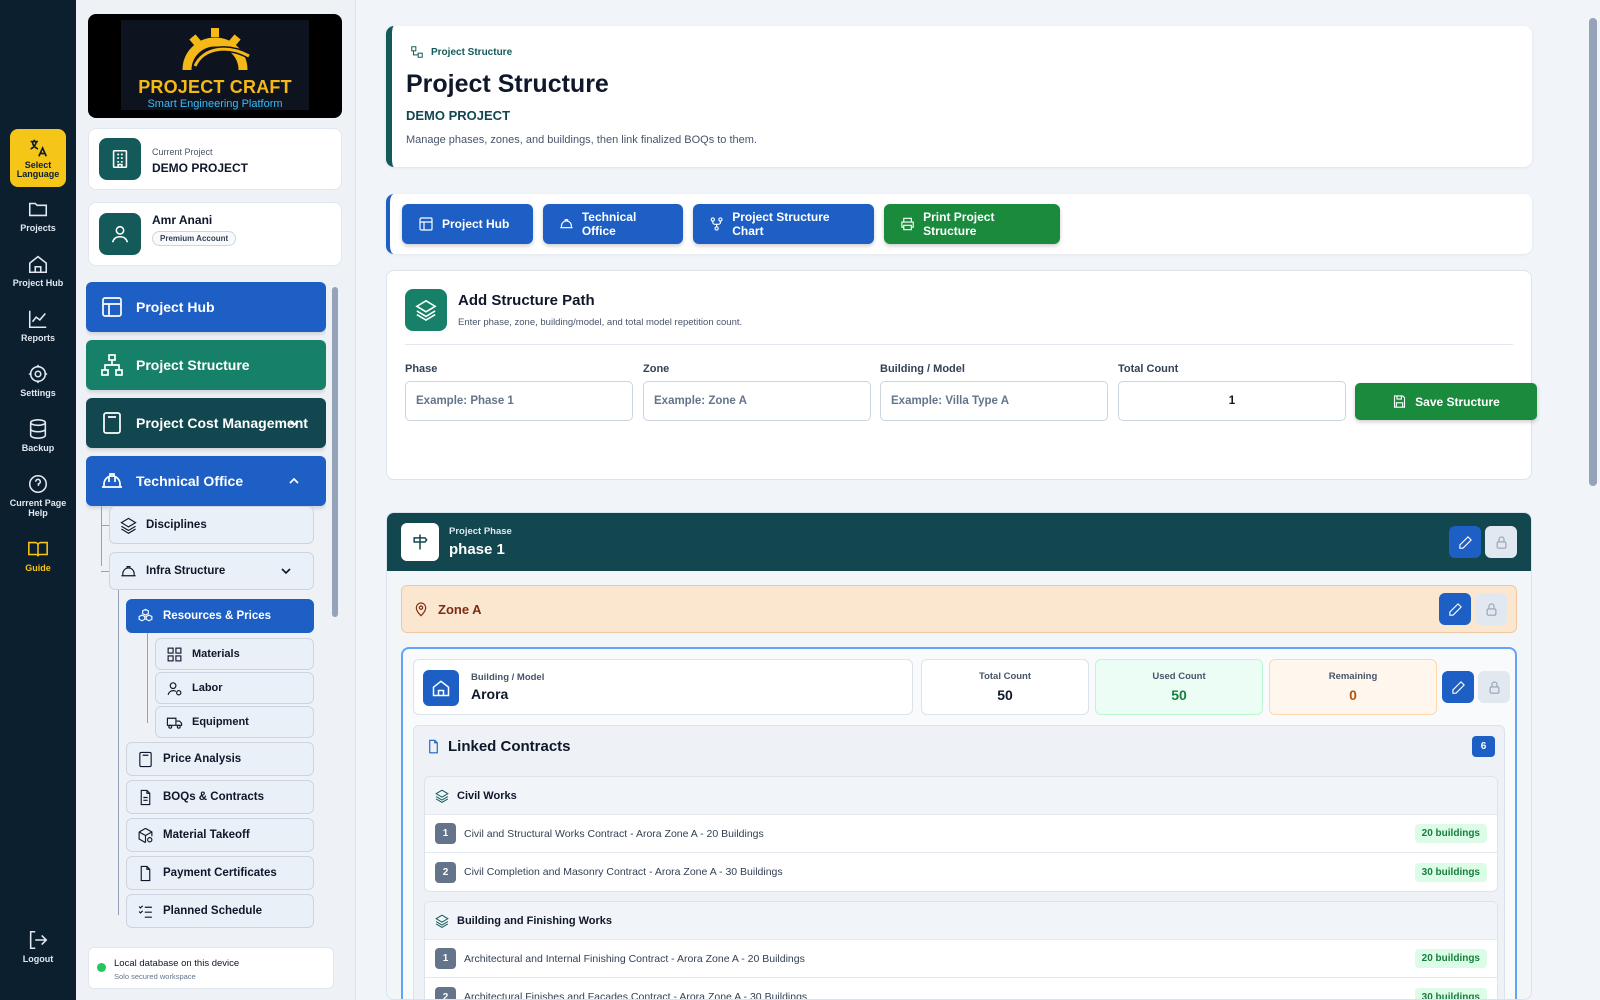 The width and height of the screenshot is (1600, 1000). What do you see at coordinates (38, 555) in the screenshot?
I see `rail-guide: Guide` at bounding box center [38, 555].